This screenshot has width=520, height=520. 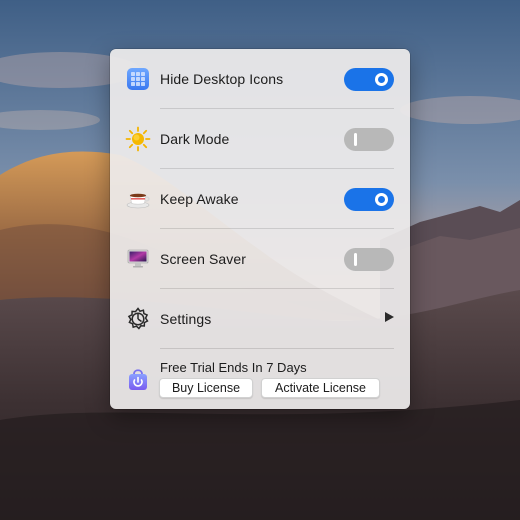 What do you see at coordinates (389, 317) in the screenshot?
I see `submenu-arrow-icon` at bounding box center [389, 317].